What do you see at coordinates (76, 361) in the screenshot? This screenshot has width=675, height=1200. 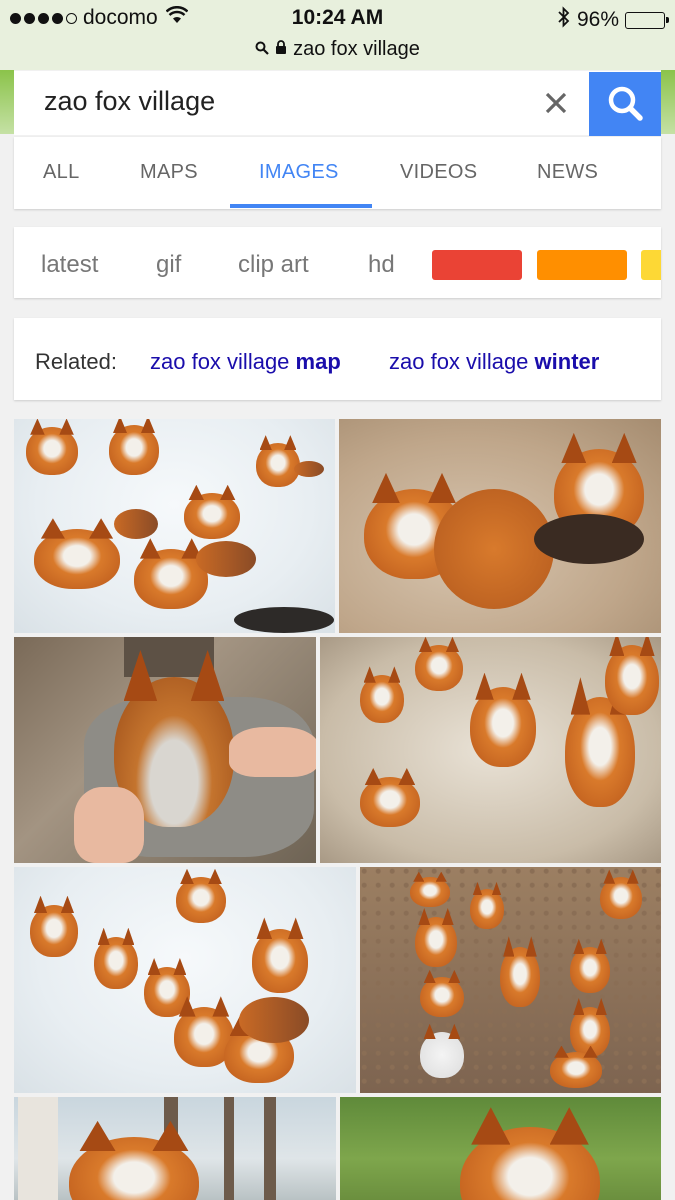 I see `related-label: Related:` at bounding box center [76, 361].